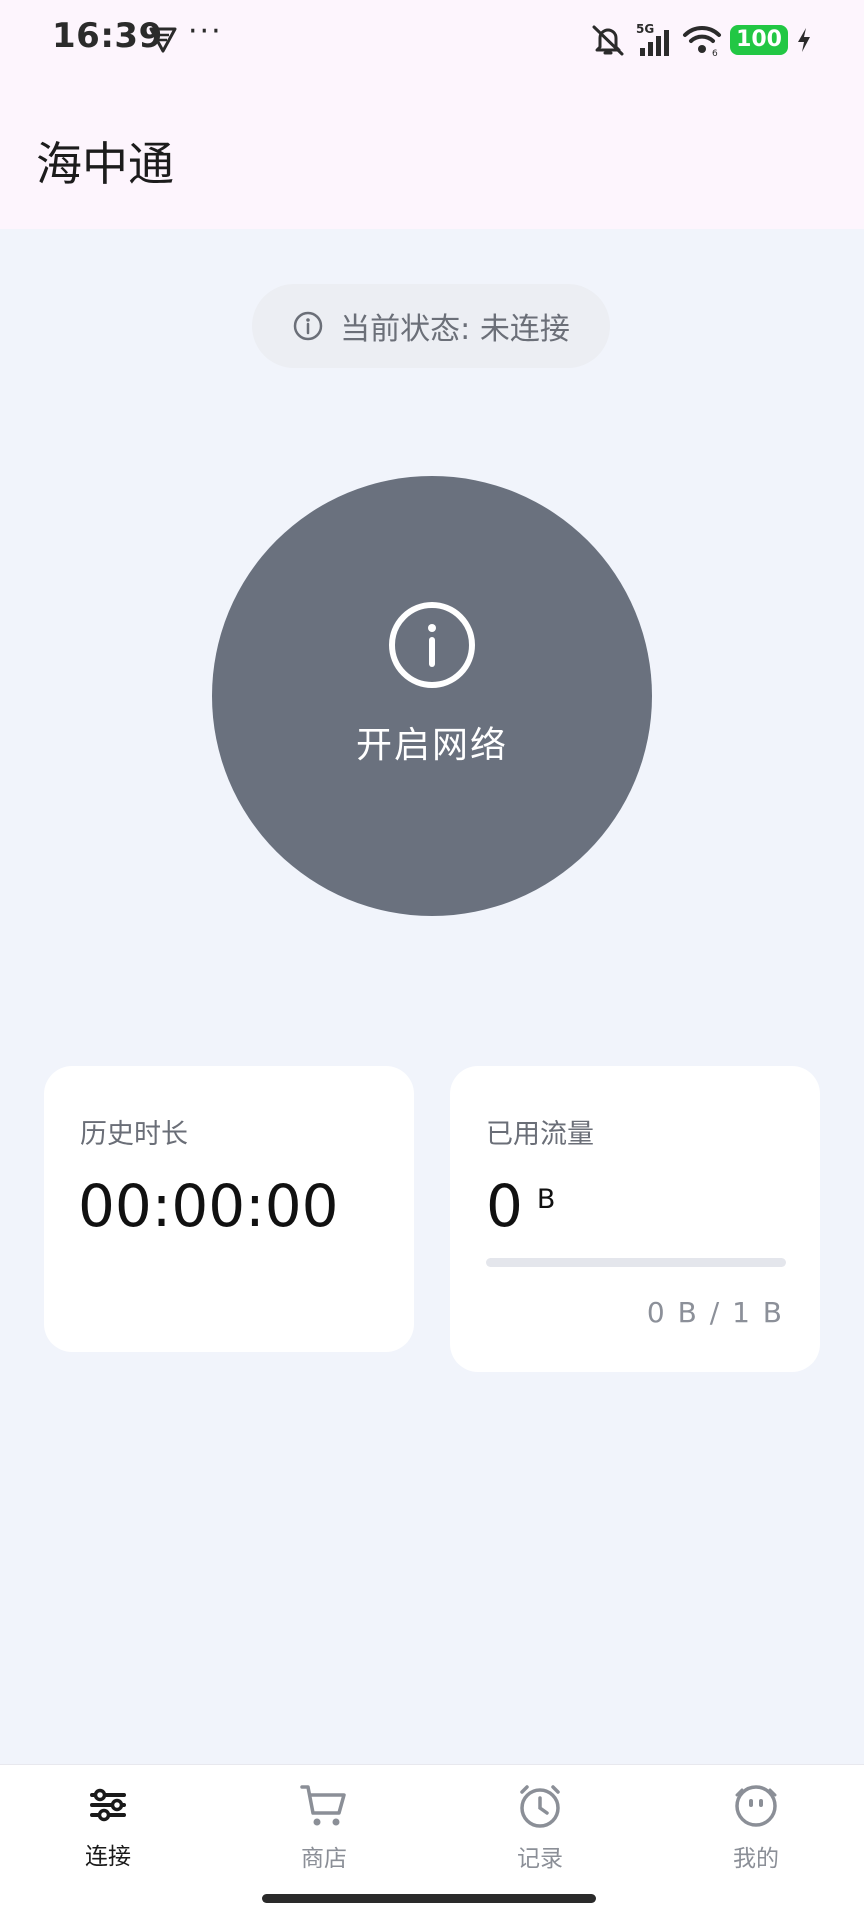 The image size is (864, 1920). Describe the element at coordinates (540, 1859) in the screenshot. I see `nav-label-records: 记录` at that location.